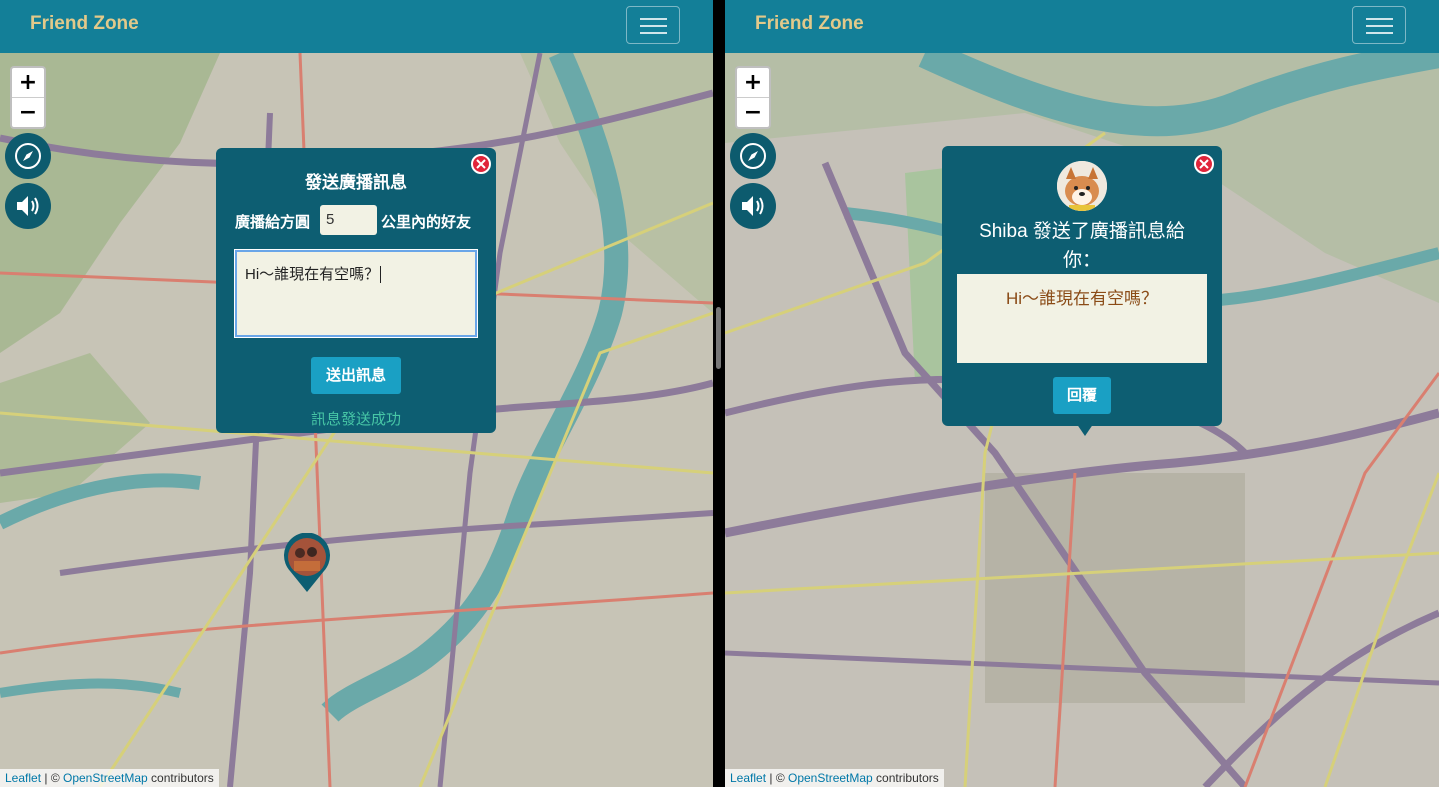  I want to click on radius-suffix-label: 公里內的好友, so click(426, 222).